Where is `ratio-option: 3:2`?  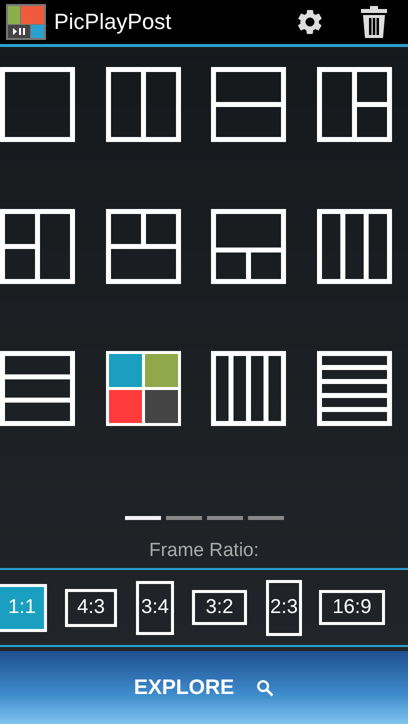
ratio-option: 3:2 is located at coordinates (219, 607).